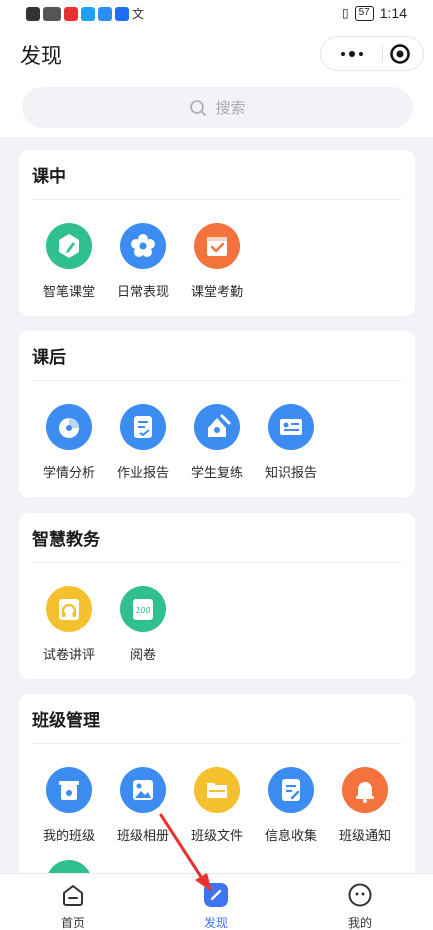 The height and width of the screenshot is (930, 433). I want to click on item-info-collection: 信息收集, so click(291, 805).